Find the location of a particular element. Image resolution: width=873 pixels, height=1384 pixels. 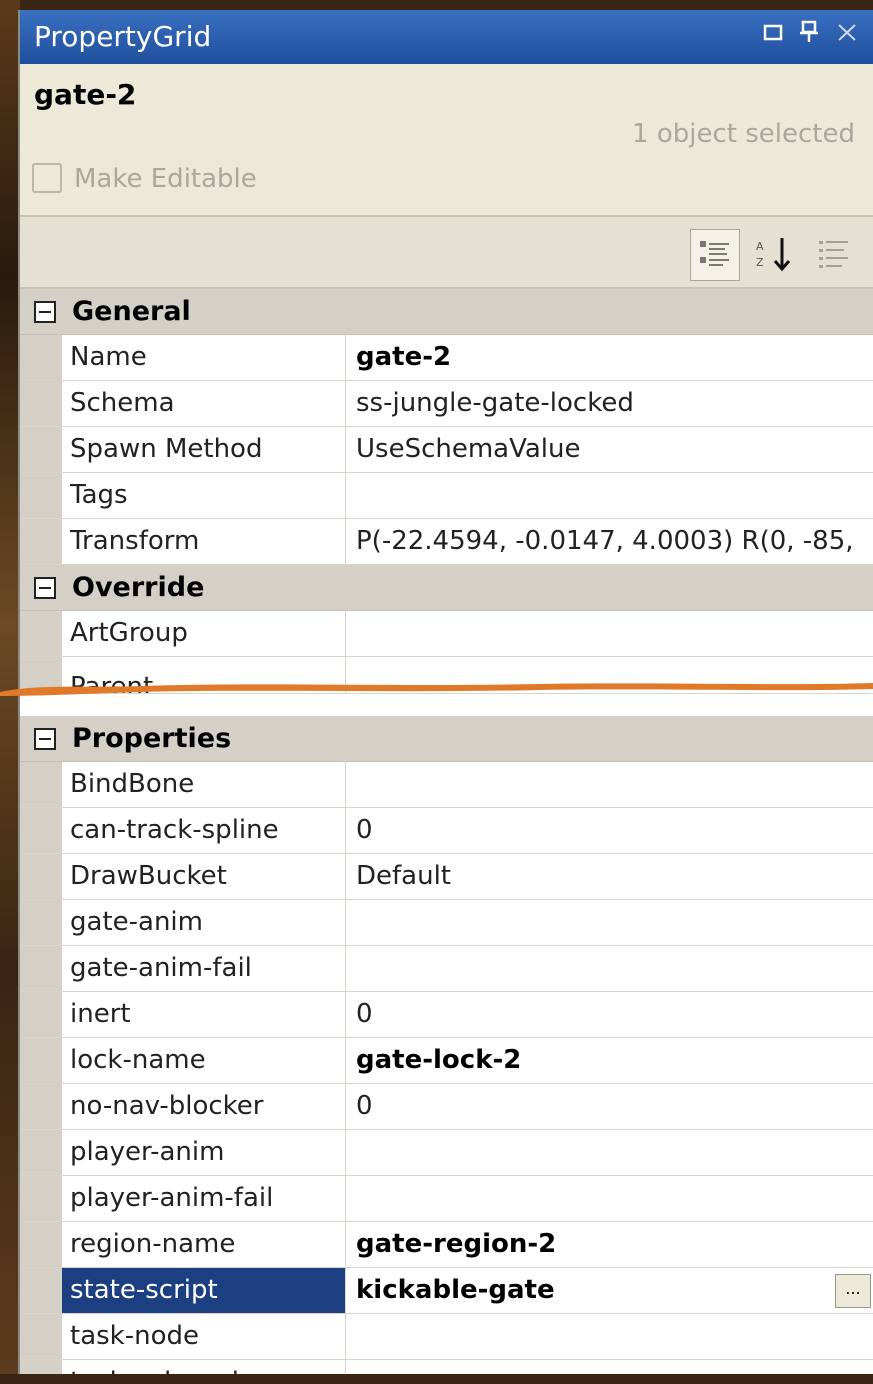

sort-az-icon: AZ is located at coordinates (774, 254).